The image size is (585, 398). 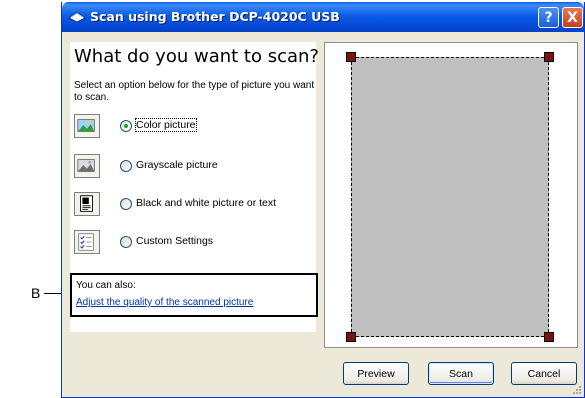 What do you see at coordinates (549, 57) in the screenshot?
I see `crop-handle-top-right` at bounding box center [549, 57].